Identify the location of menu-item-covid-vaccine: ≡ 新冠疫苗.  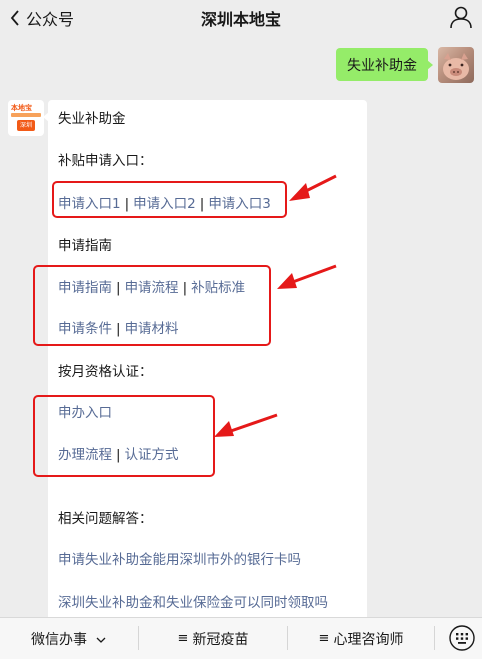
(213, 638).